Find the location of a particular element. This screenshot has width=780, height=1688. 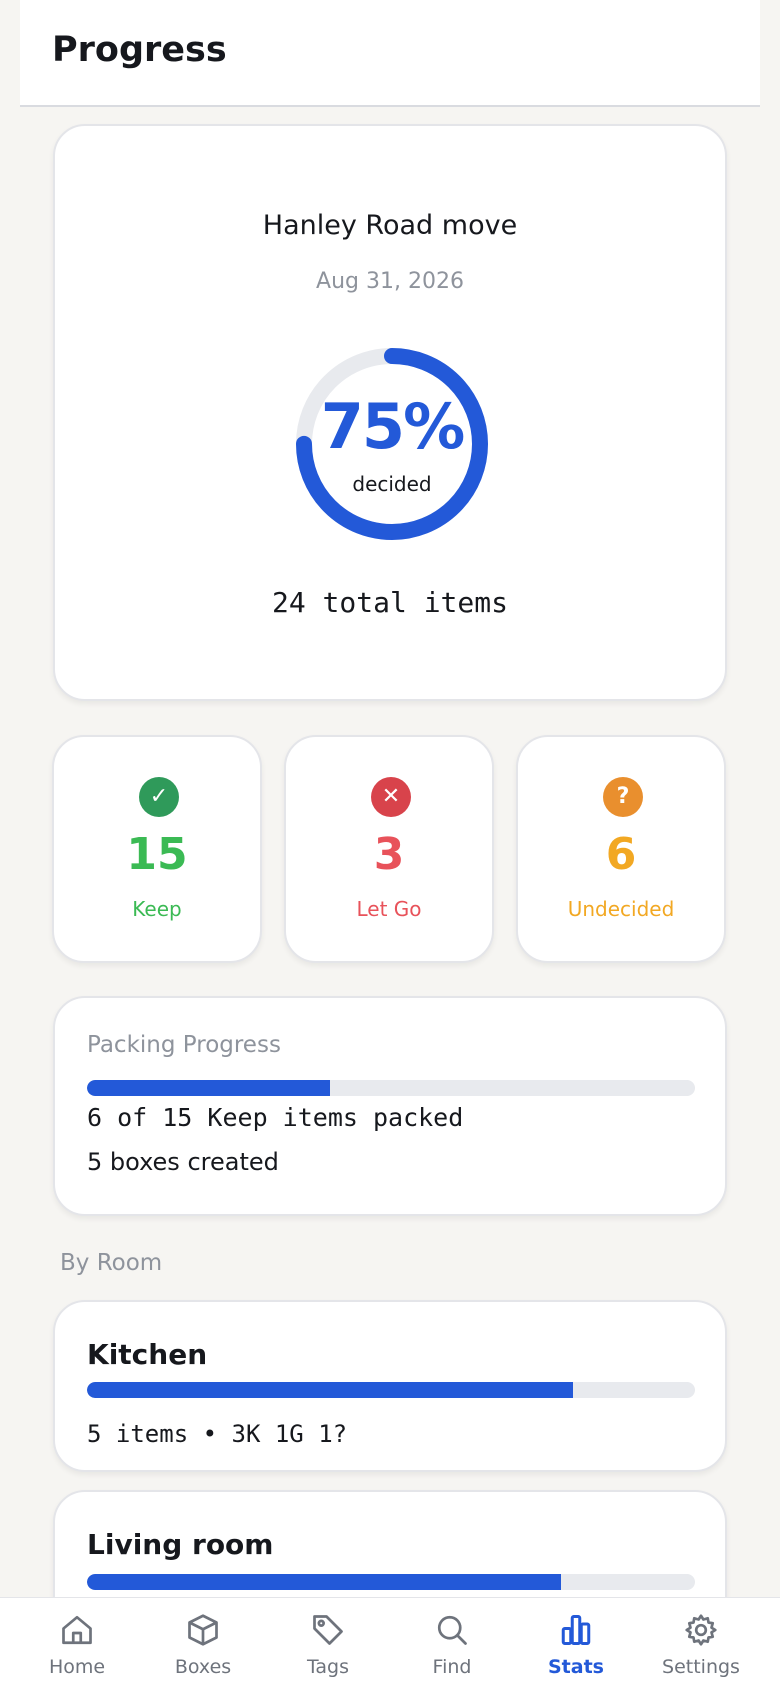

tab-settings: Settings is located at coordinates (701, 1643).